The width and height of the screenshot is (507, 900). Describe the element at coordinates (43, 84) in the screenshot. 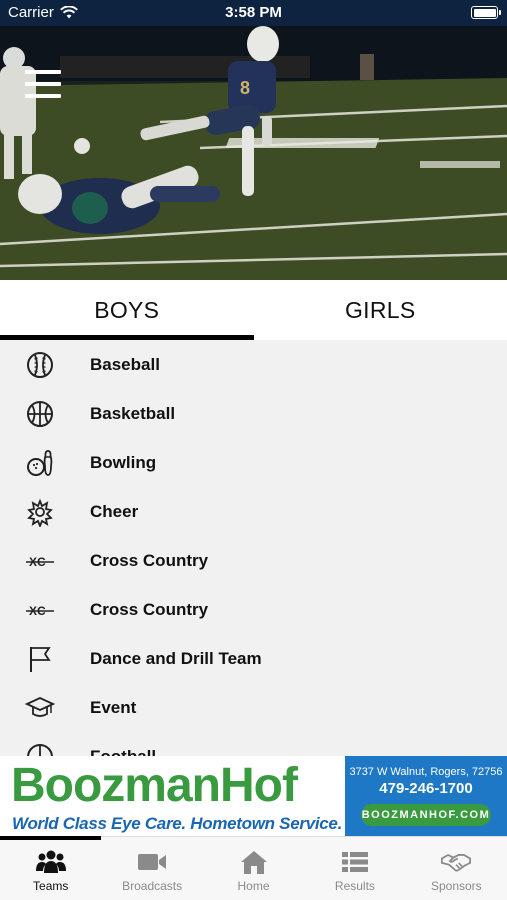

I see `menu-button` at that location.